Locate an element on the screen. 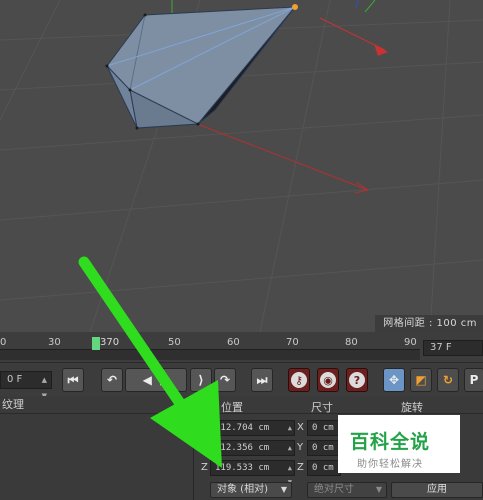 The height and width of the screenshot is (500, 483). position-x-field: 112.704 cm ▲▼ is located at coordinates (252, 433).